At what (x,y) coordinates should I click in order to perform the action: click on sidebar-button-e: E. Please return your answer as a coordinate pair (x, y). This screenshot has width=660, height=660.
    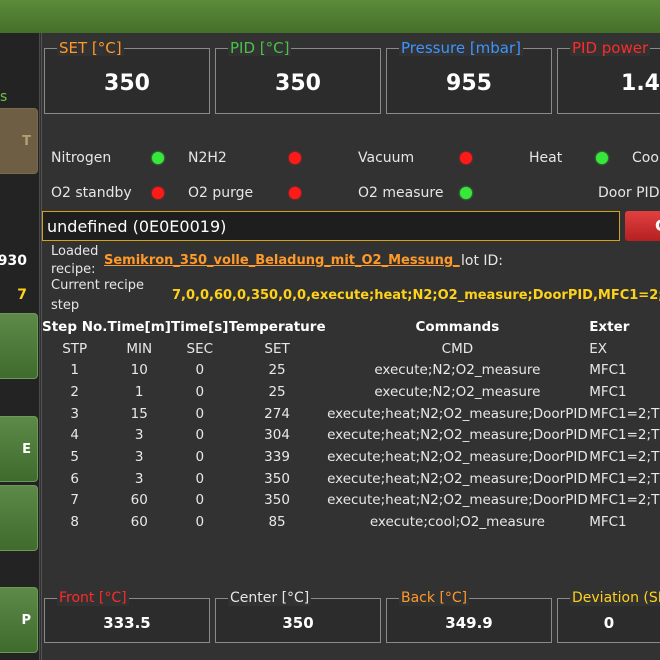
    Looking at the image, I should click on (19, 449).